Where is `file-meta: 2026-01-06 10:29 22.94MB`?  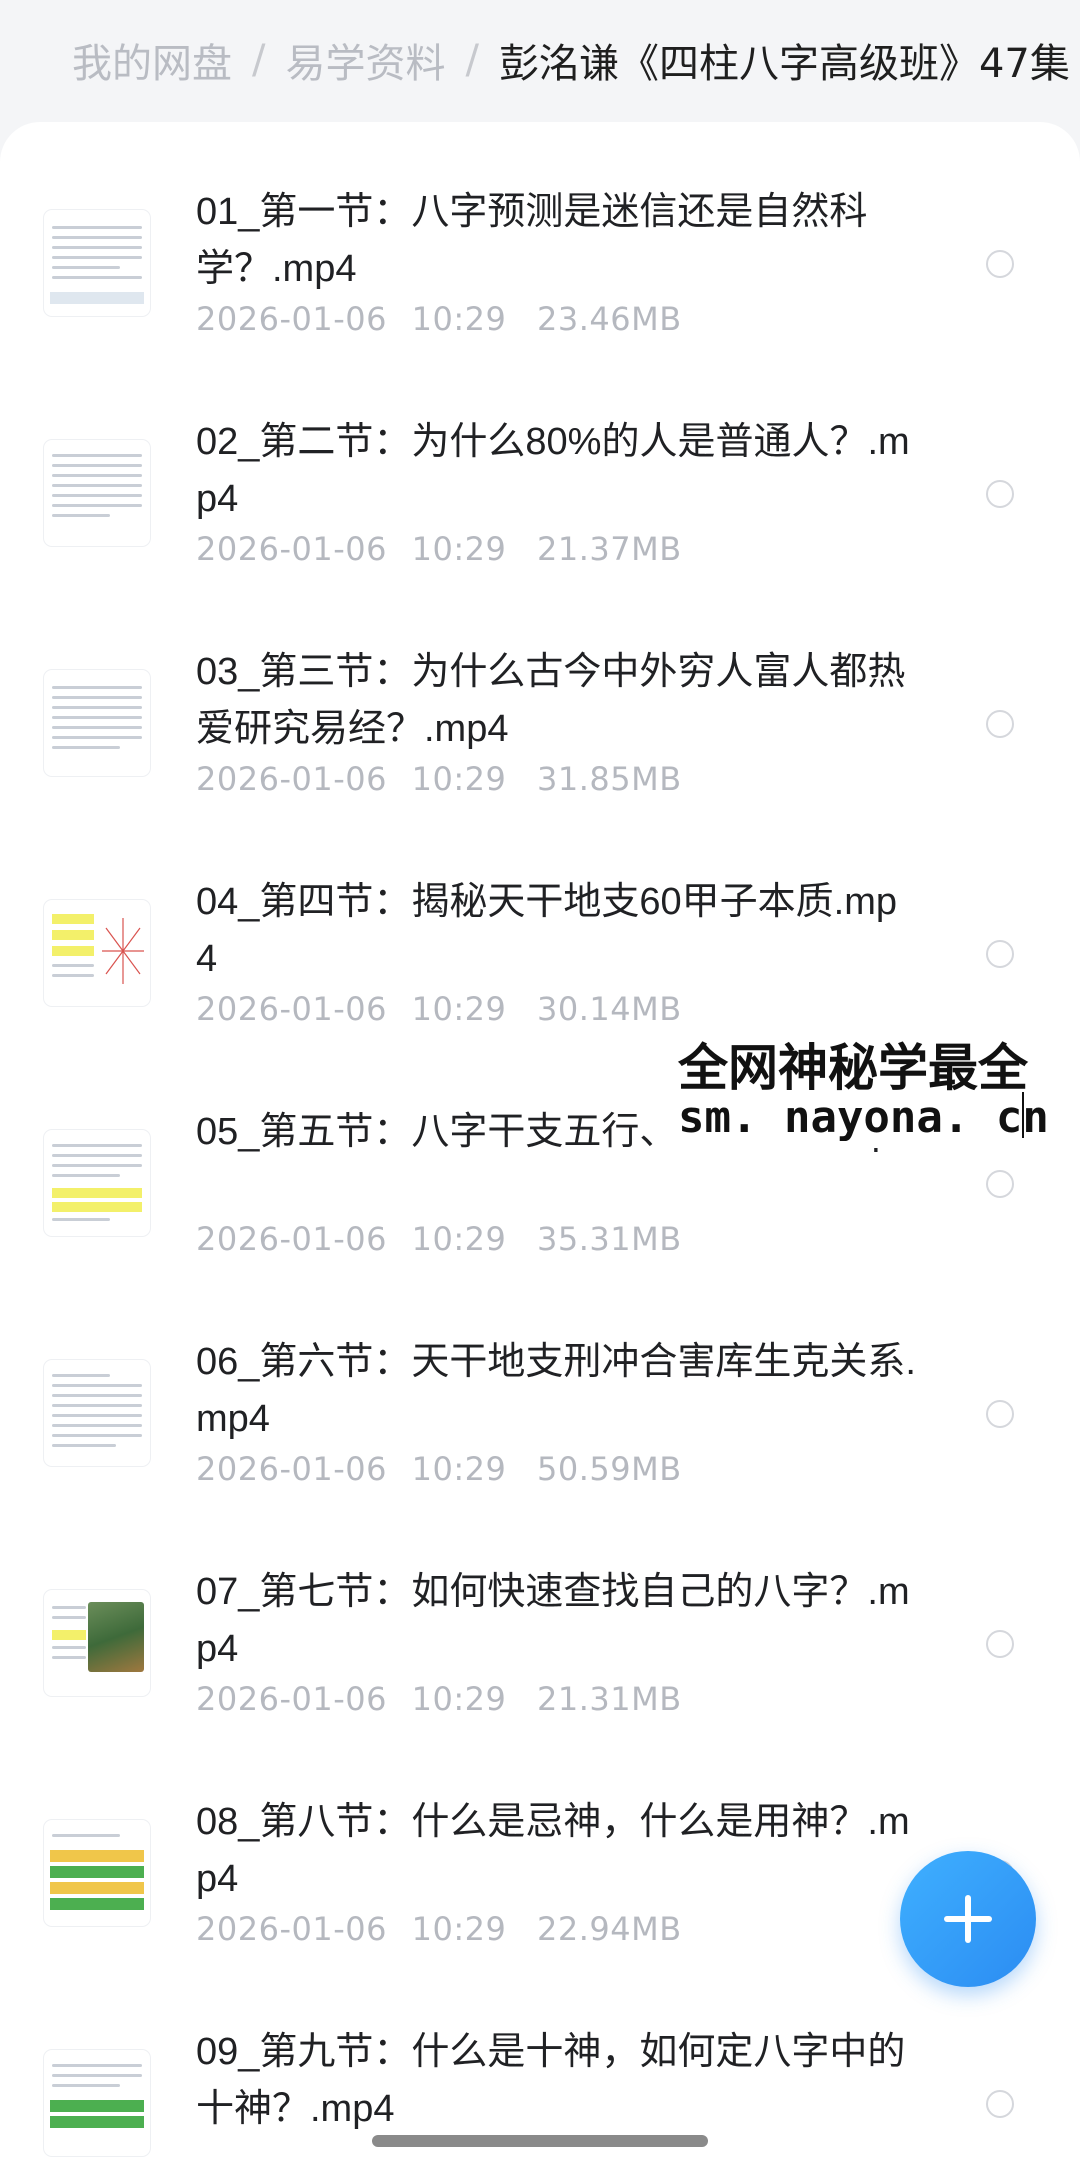 file-meta: 2026-01-06 10:29 22.94MB is located at coordinates (439, 1929).